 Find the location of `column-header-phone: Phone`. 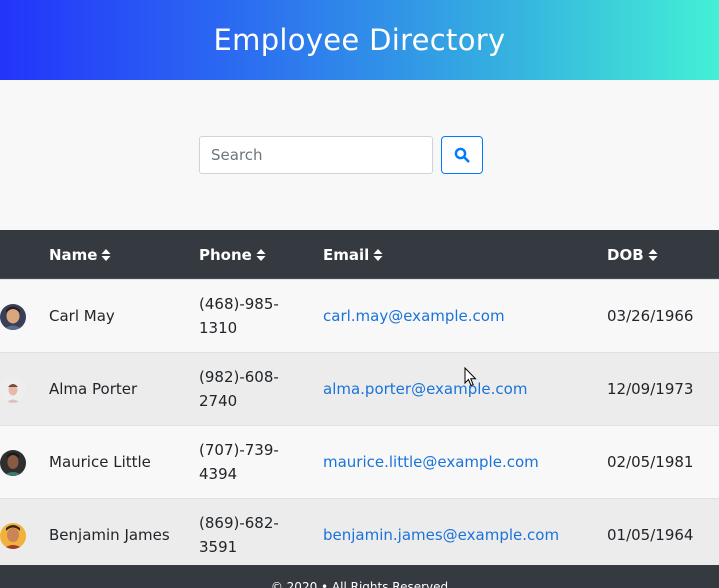

column-header-phone: Phone is located at coordinates (232, 254).